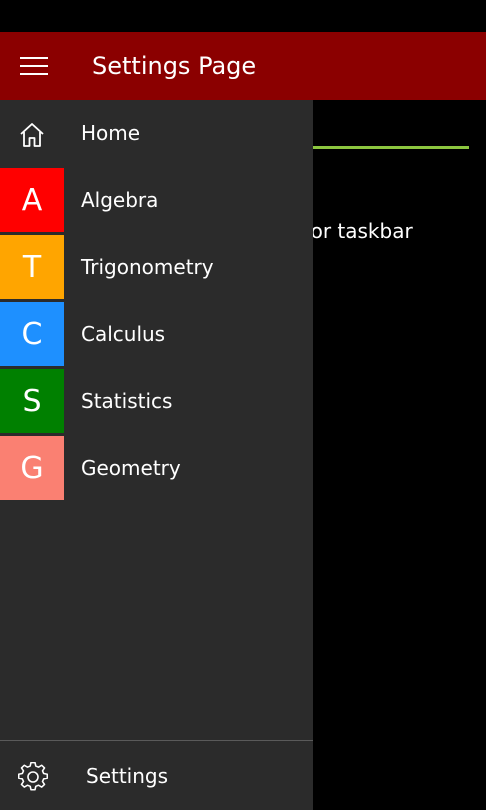 This screenshot has height=810, width=486. I want to click on nav-item-label: Algebra, so click(120, 200).